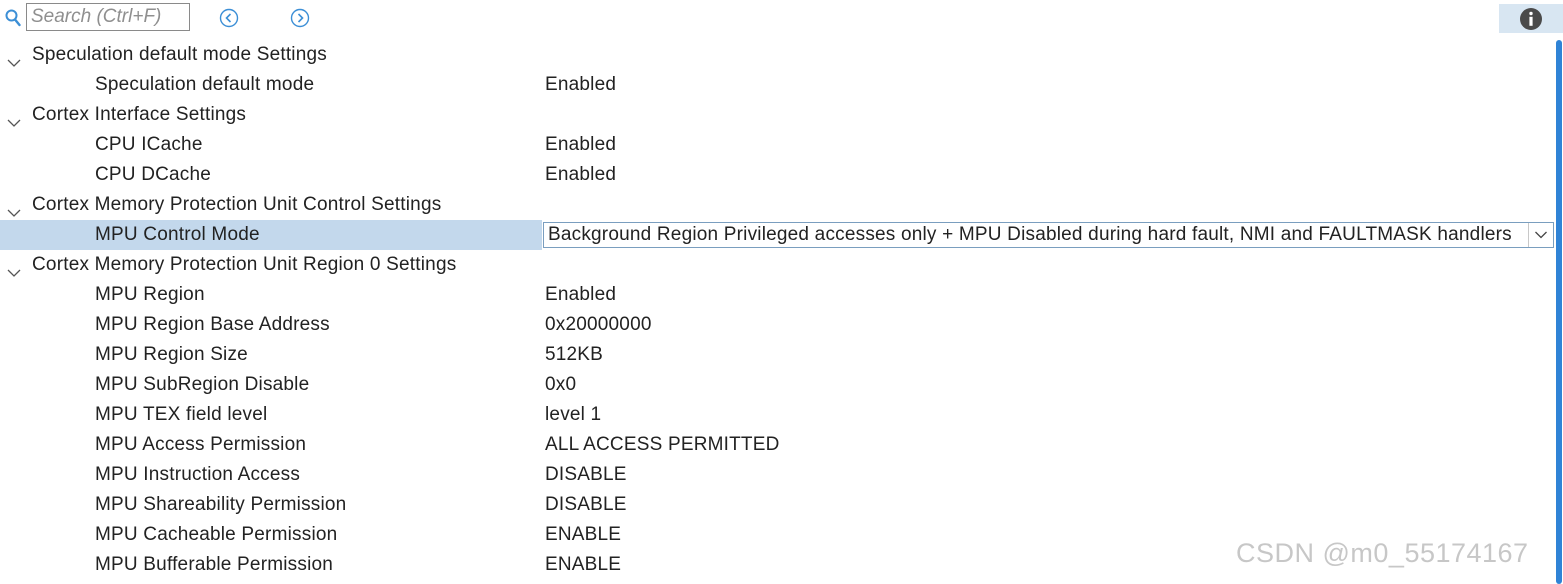 This screenshot has width=1563, height=584. Describe the element at coordinates (573, 415) in the screenshot. I see `property-value: level 1` at that location.